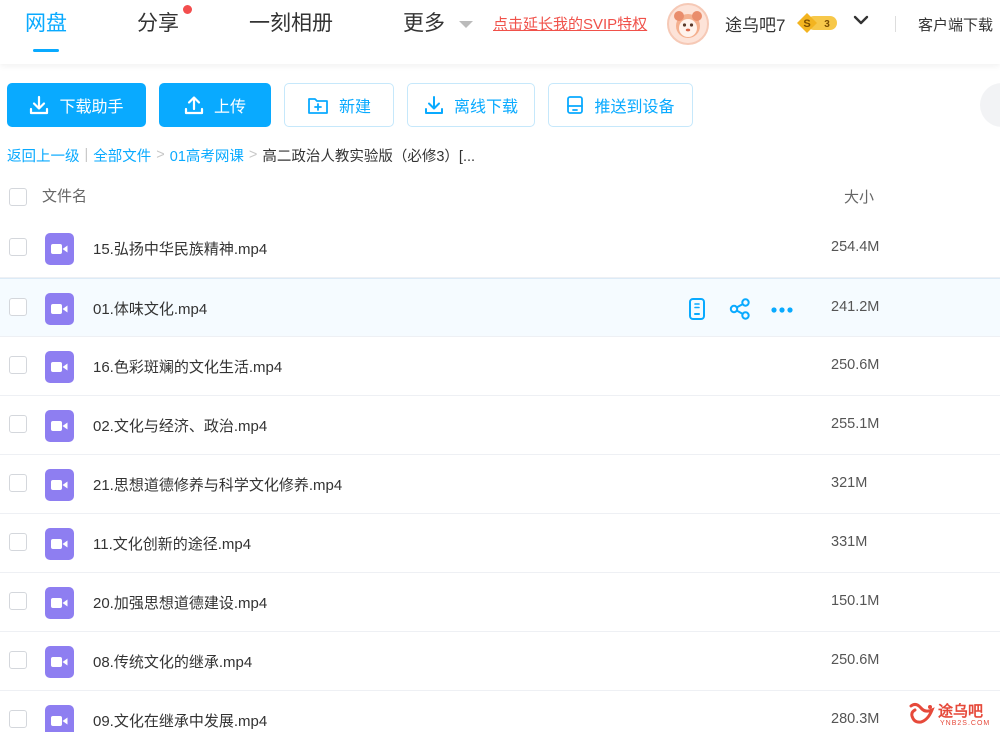  I want to click on file-name: 11.文化创新的途径.mp4, so click(172, 543).